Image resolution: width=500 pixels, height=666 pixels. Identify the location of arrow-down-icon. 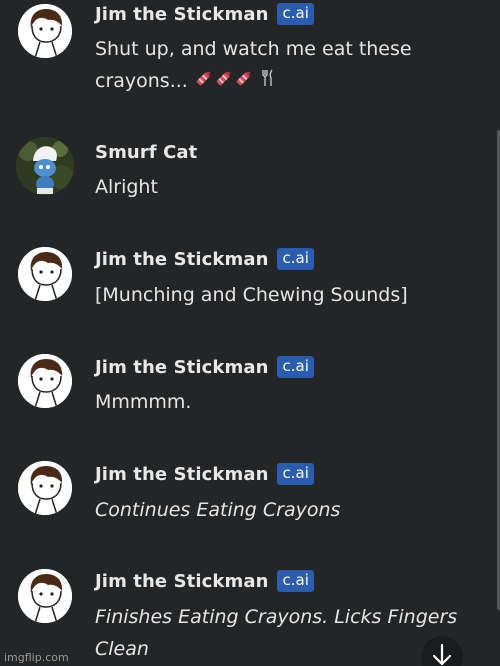
(442, 654).